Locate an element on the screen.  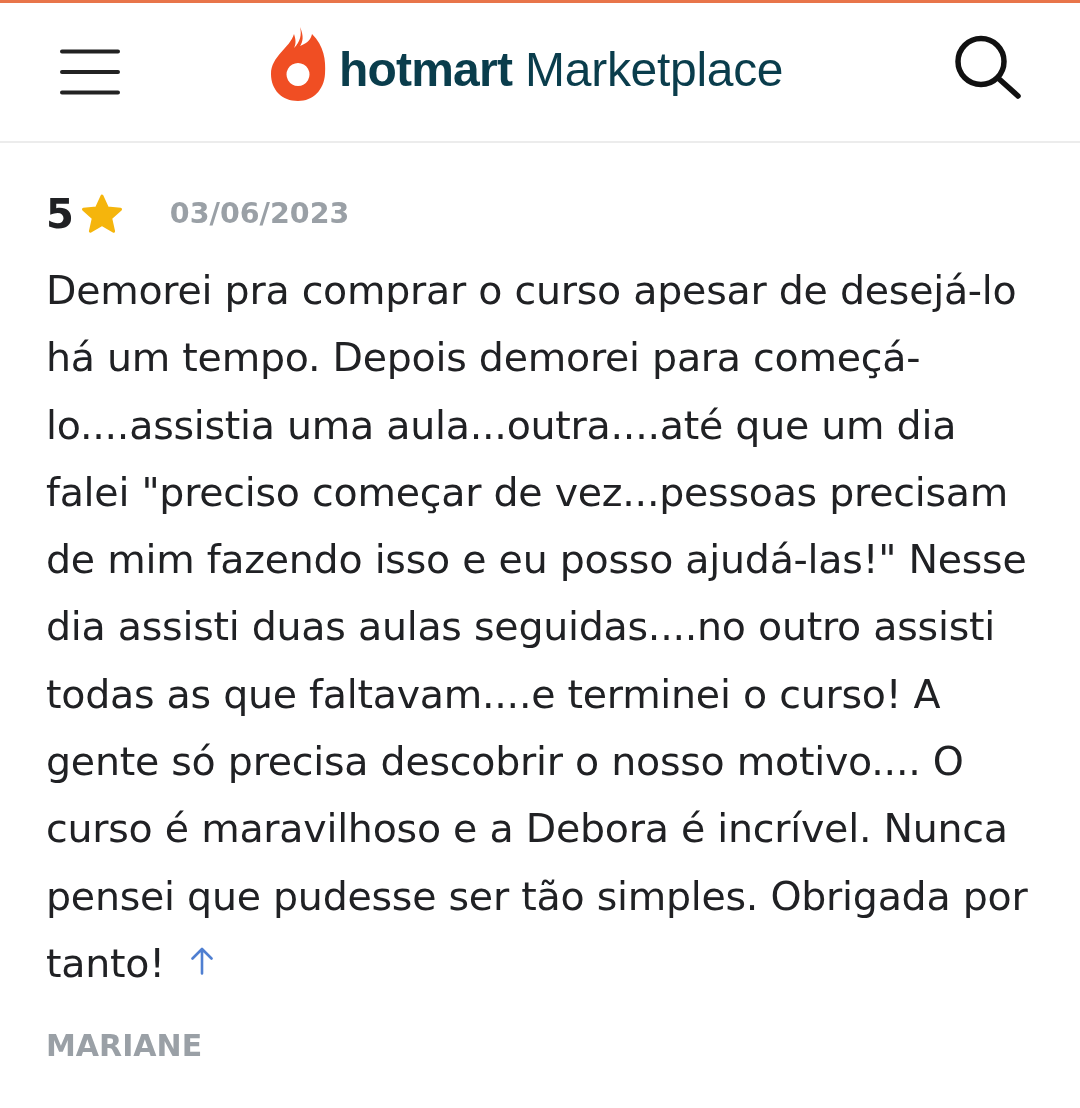
menu-icon is located at coordinates (90, 72).